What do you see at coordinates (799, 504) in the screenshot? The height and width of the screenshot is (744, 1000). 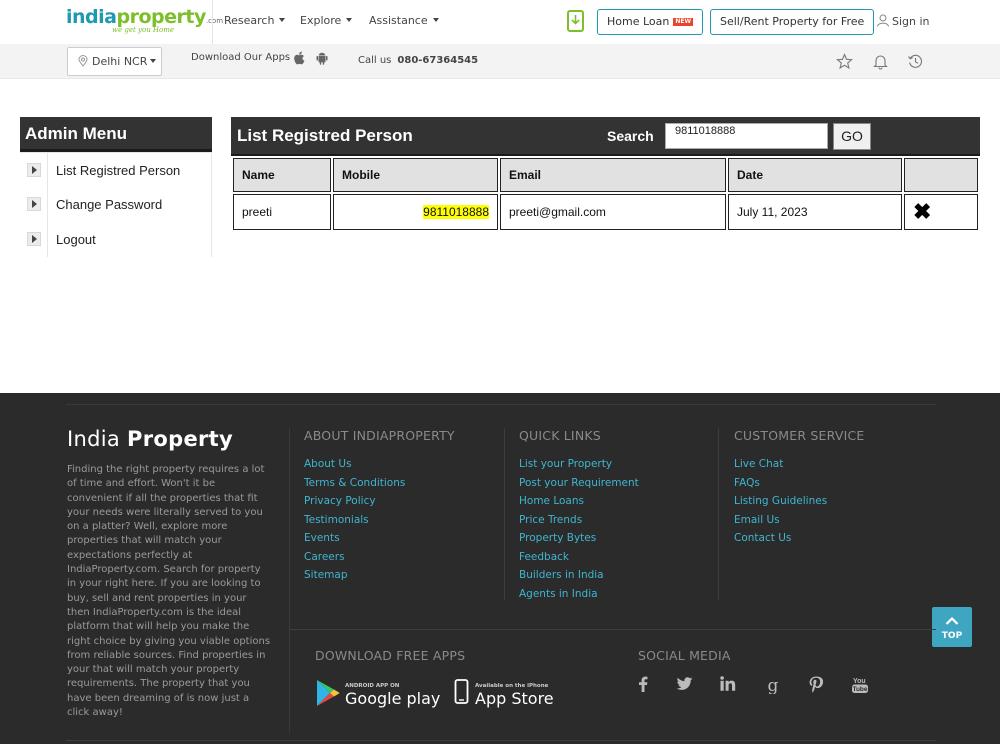 I see `footer-link-listing-guidelines: Listing Guidelines` at bounding box center [799, 504].